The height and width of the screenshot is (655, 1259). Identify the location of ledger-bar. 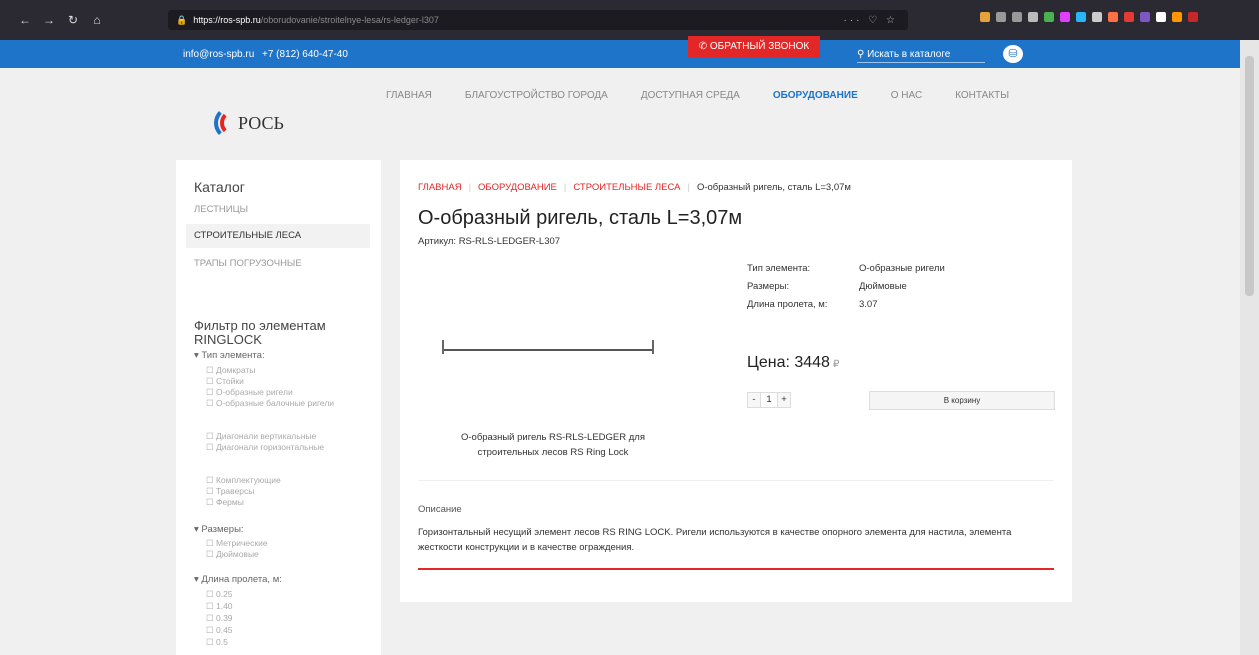
(548, 350).